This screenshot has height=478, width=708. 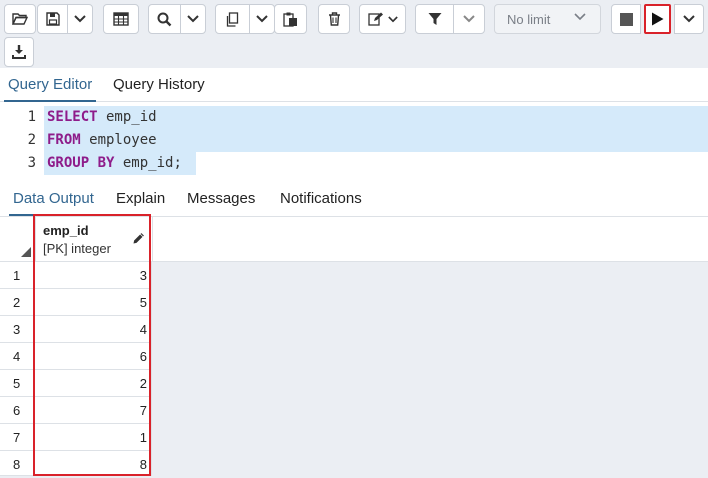 What do you see at coordinates (94, 437) in the screenshot?
I see `table-cell: 1` at bounding box center [94, 437].